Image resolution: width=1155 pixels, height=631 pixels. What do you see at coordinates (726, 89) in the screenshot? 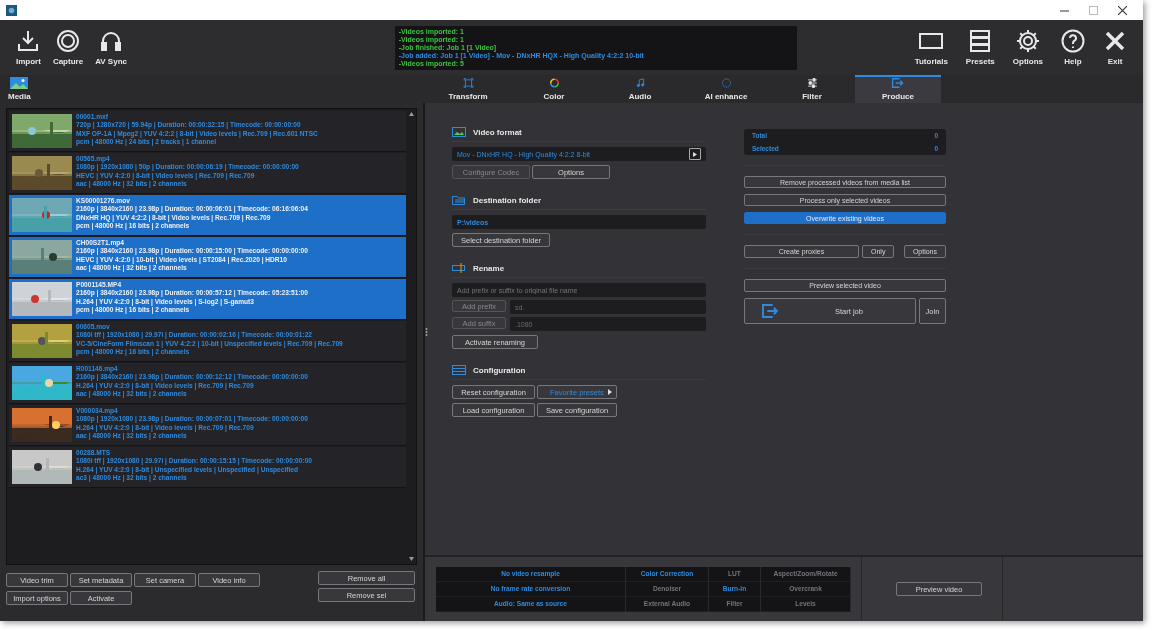
I see `tab: AI enhance` at bounding box center [726, 89].